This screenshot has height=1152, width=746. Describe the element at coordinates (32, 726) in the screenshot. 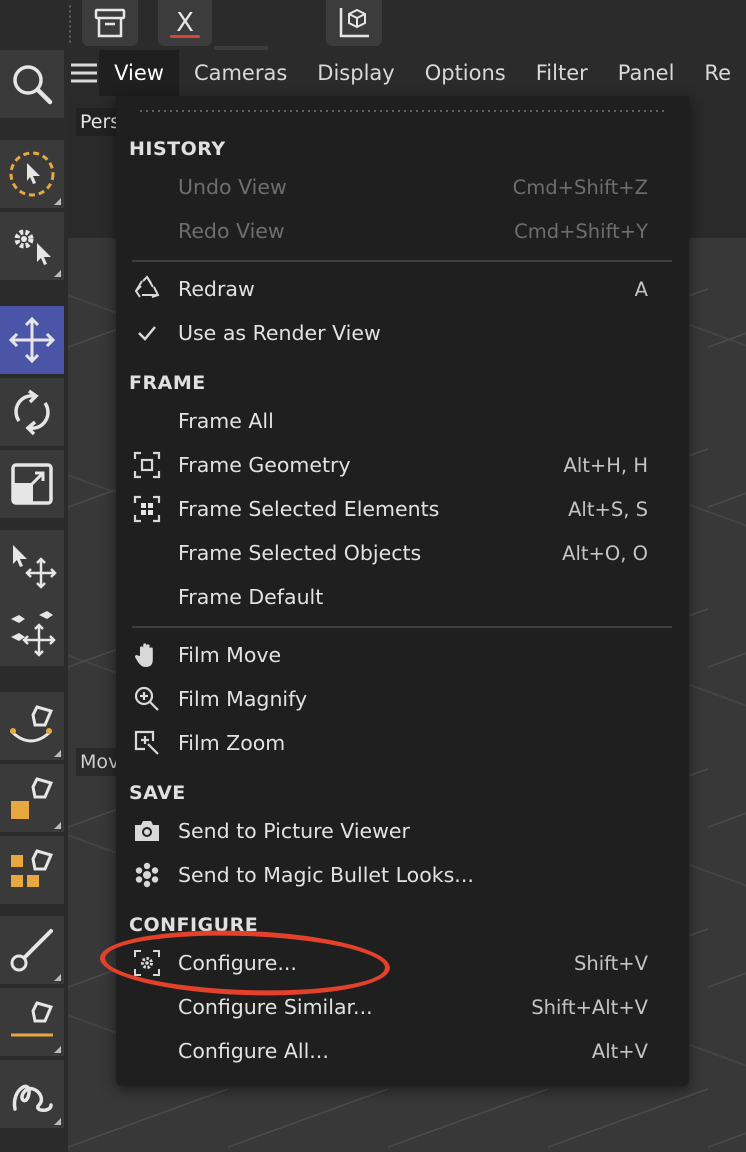

I see `spline-arc-tool-button` at that location.